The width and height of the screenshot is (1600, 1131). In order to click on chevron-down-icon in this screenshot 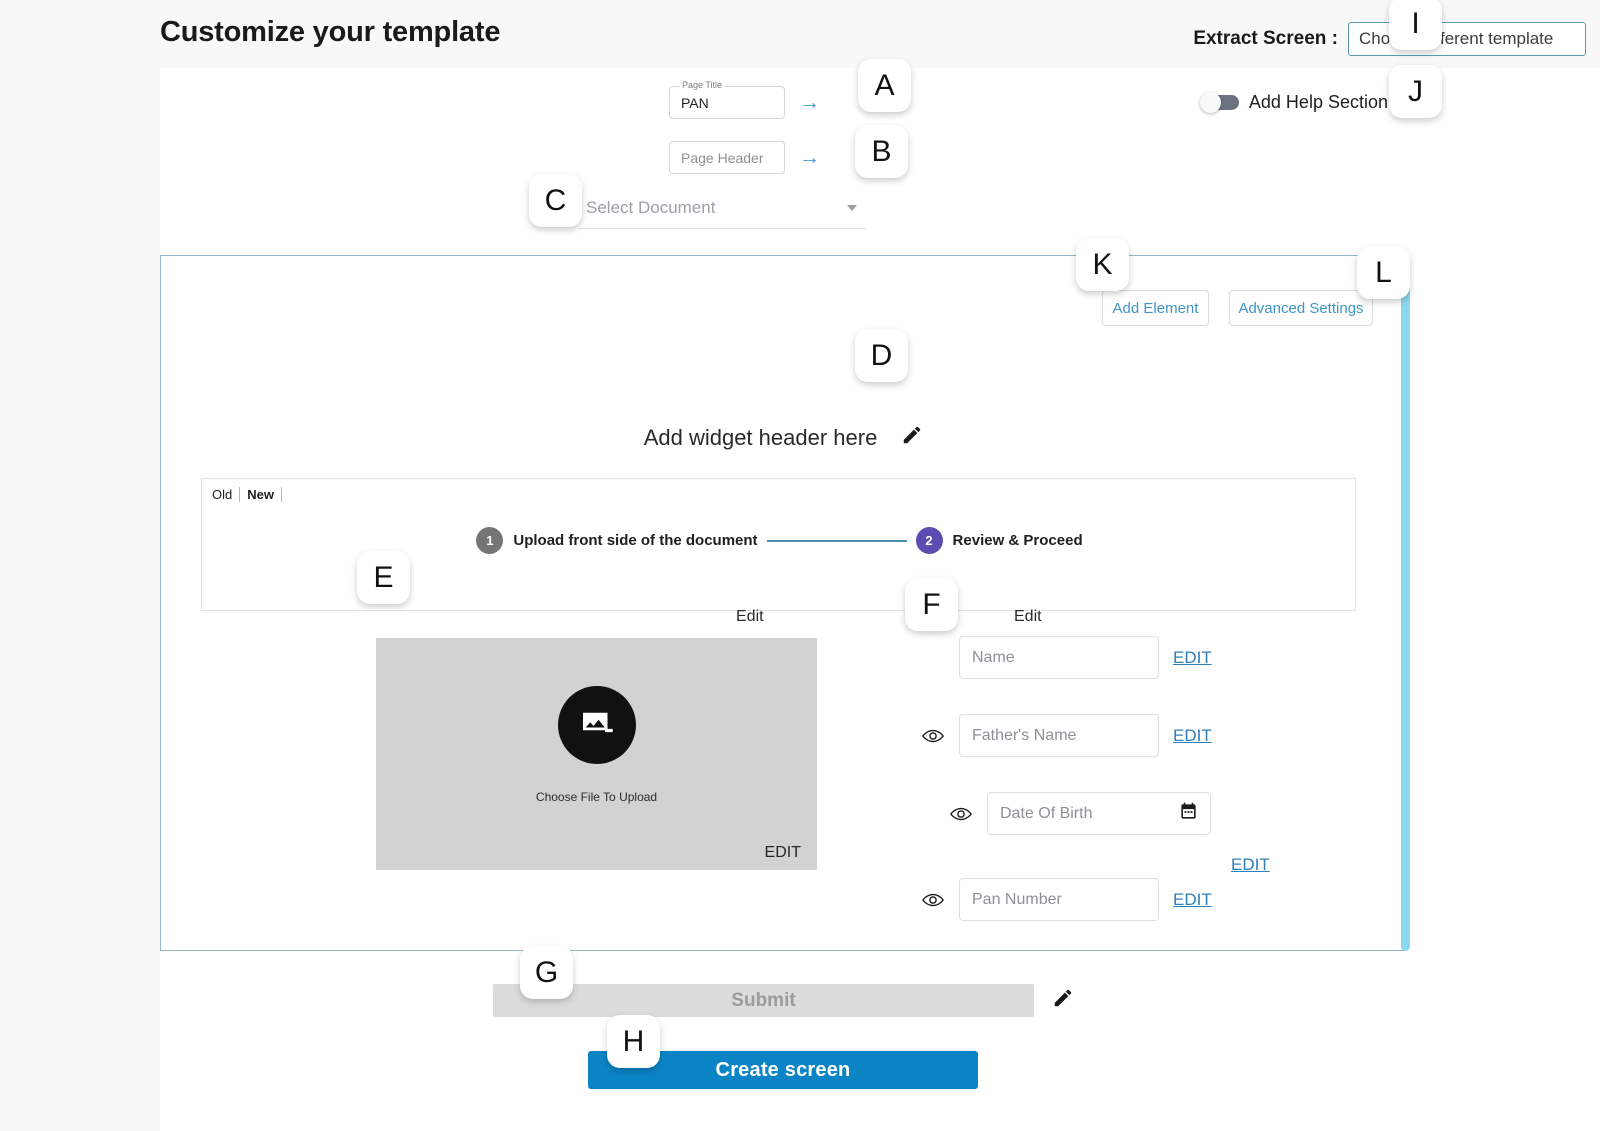, I will do `click(852, 208)`.